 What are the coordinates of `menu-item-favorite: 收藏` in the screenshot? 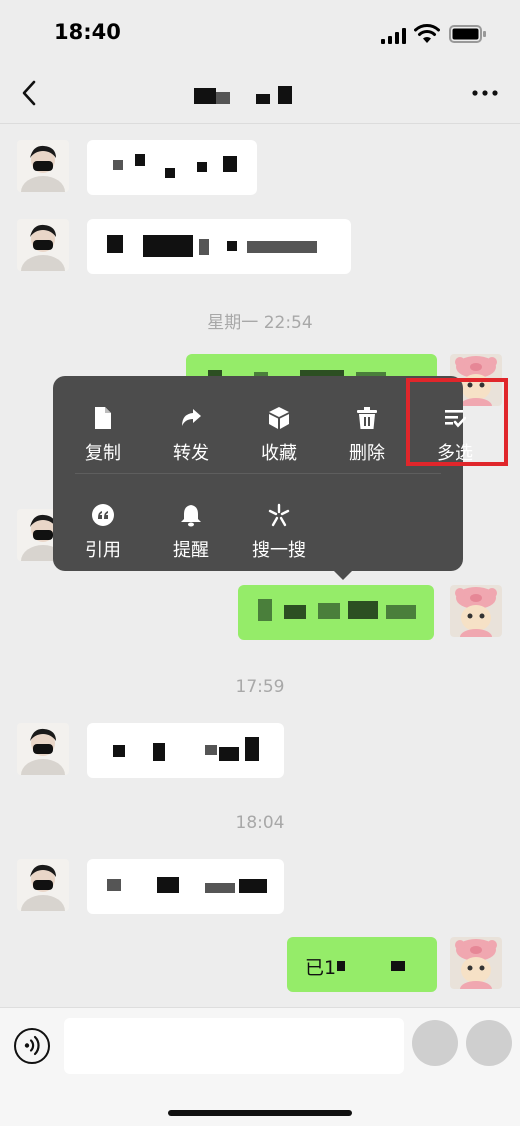 It's located at (279, 426).